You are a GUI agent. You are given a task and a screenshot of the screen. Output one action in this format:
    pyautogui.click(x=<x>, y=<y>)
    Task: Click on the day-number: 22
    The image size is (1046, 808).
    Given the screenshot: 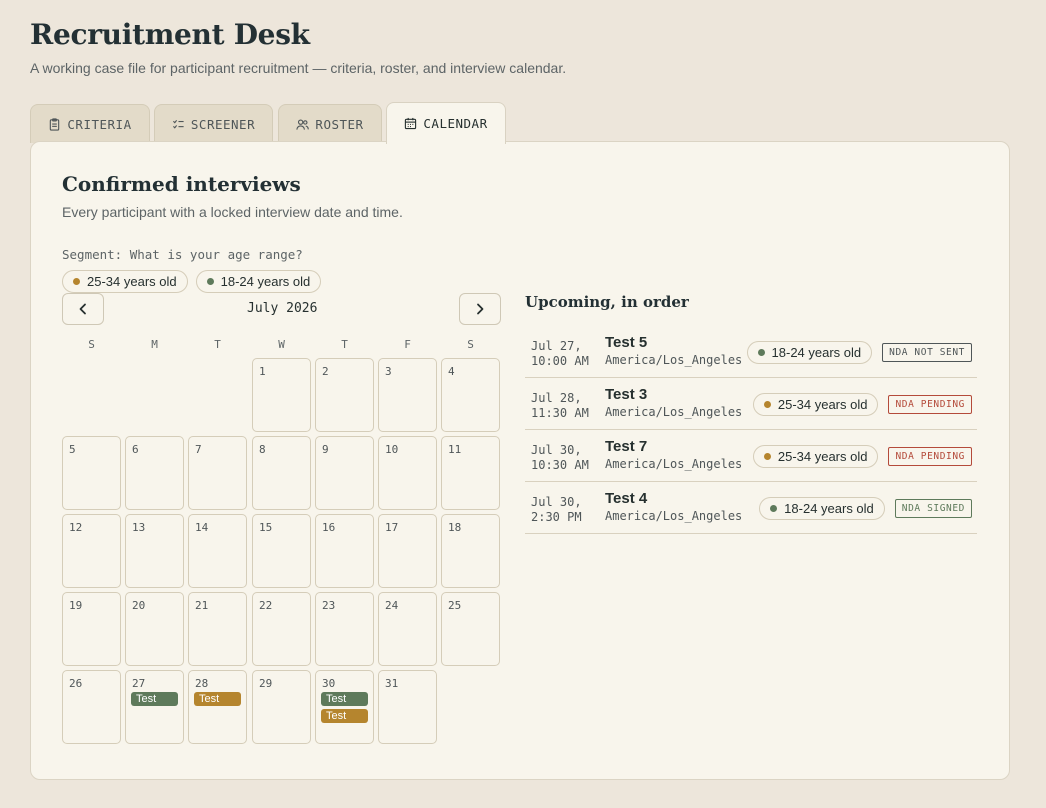 What is the action you would take?
    pyautogui.click(x=266, y=605)
    